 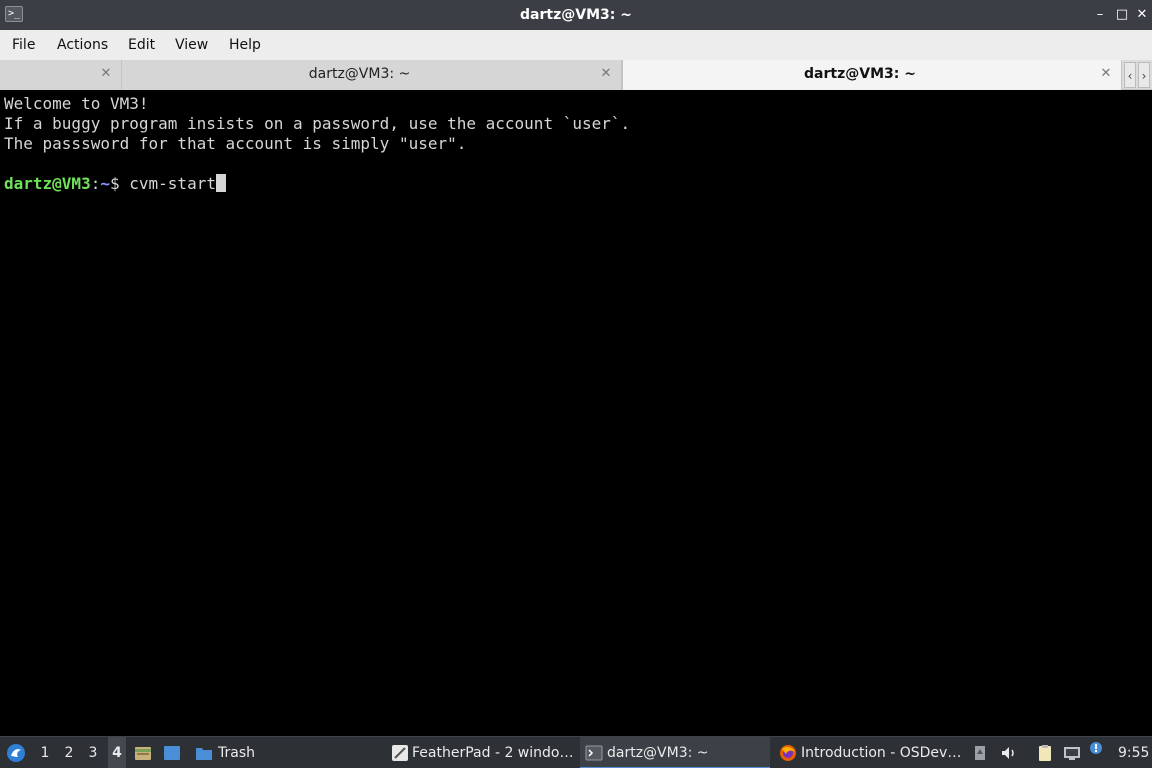 I want to click on terminal-line: Welcome to VM3!, so click(x=76, y=103).